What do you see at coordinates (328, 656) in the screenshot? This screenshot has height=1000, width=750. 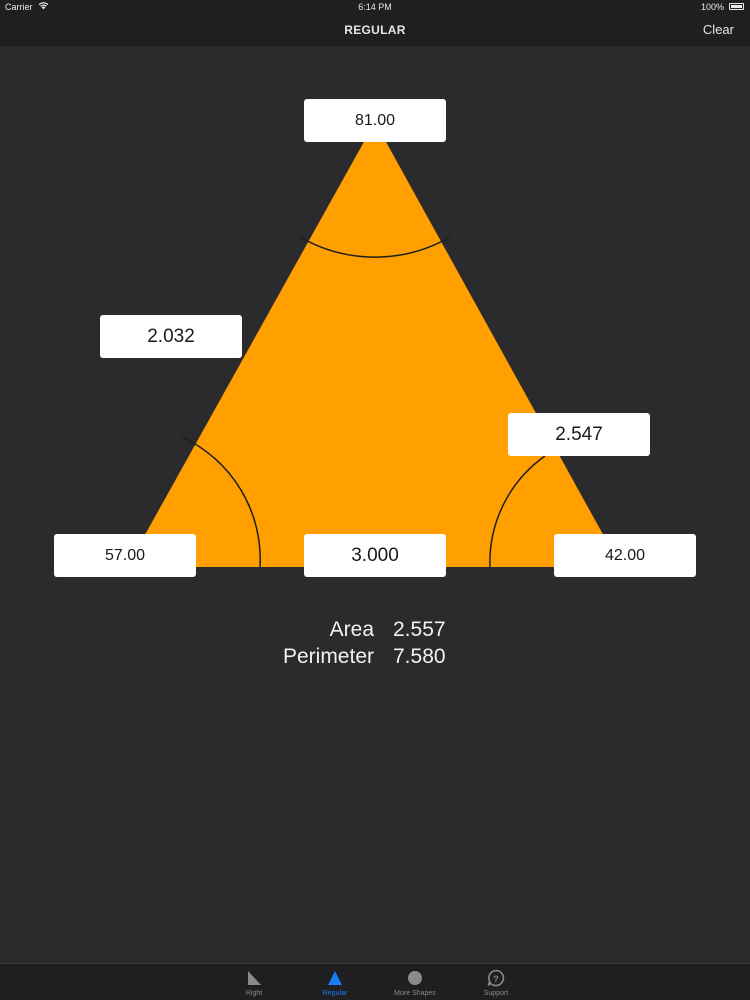 I see `perimeter-label: Perimeter` at bounding box center [328, 656].